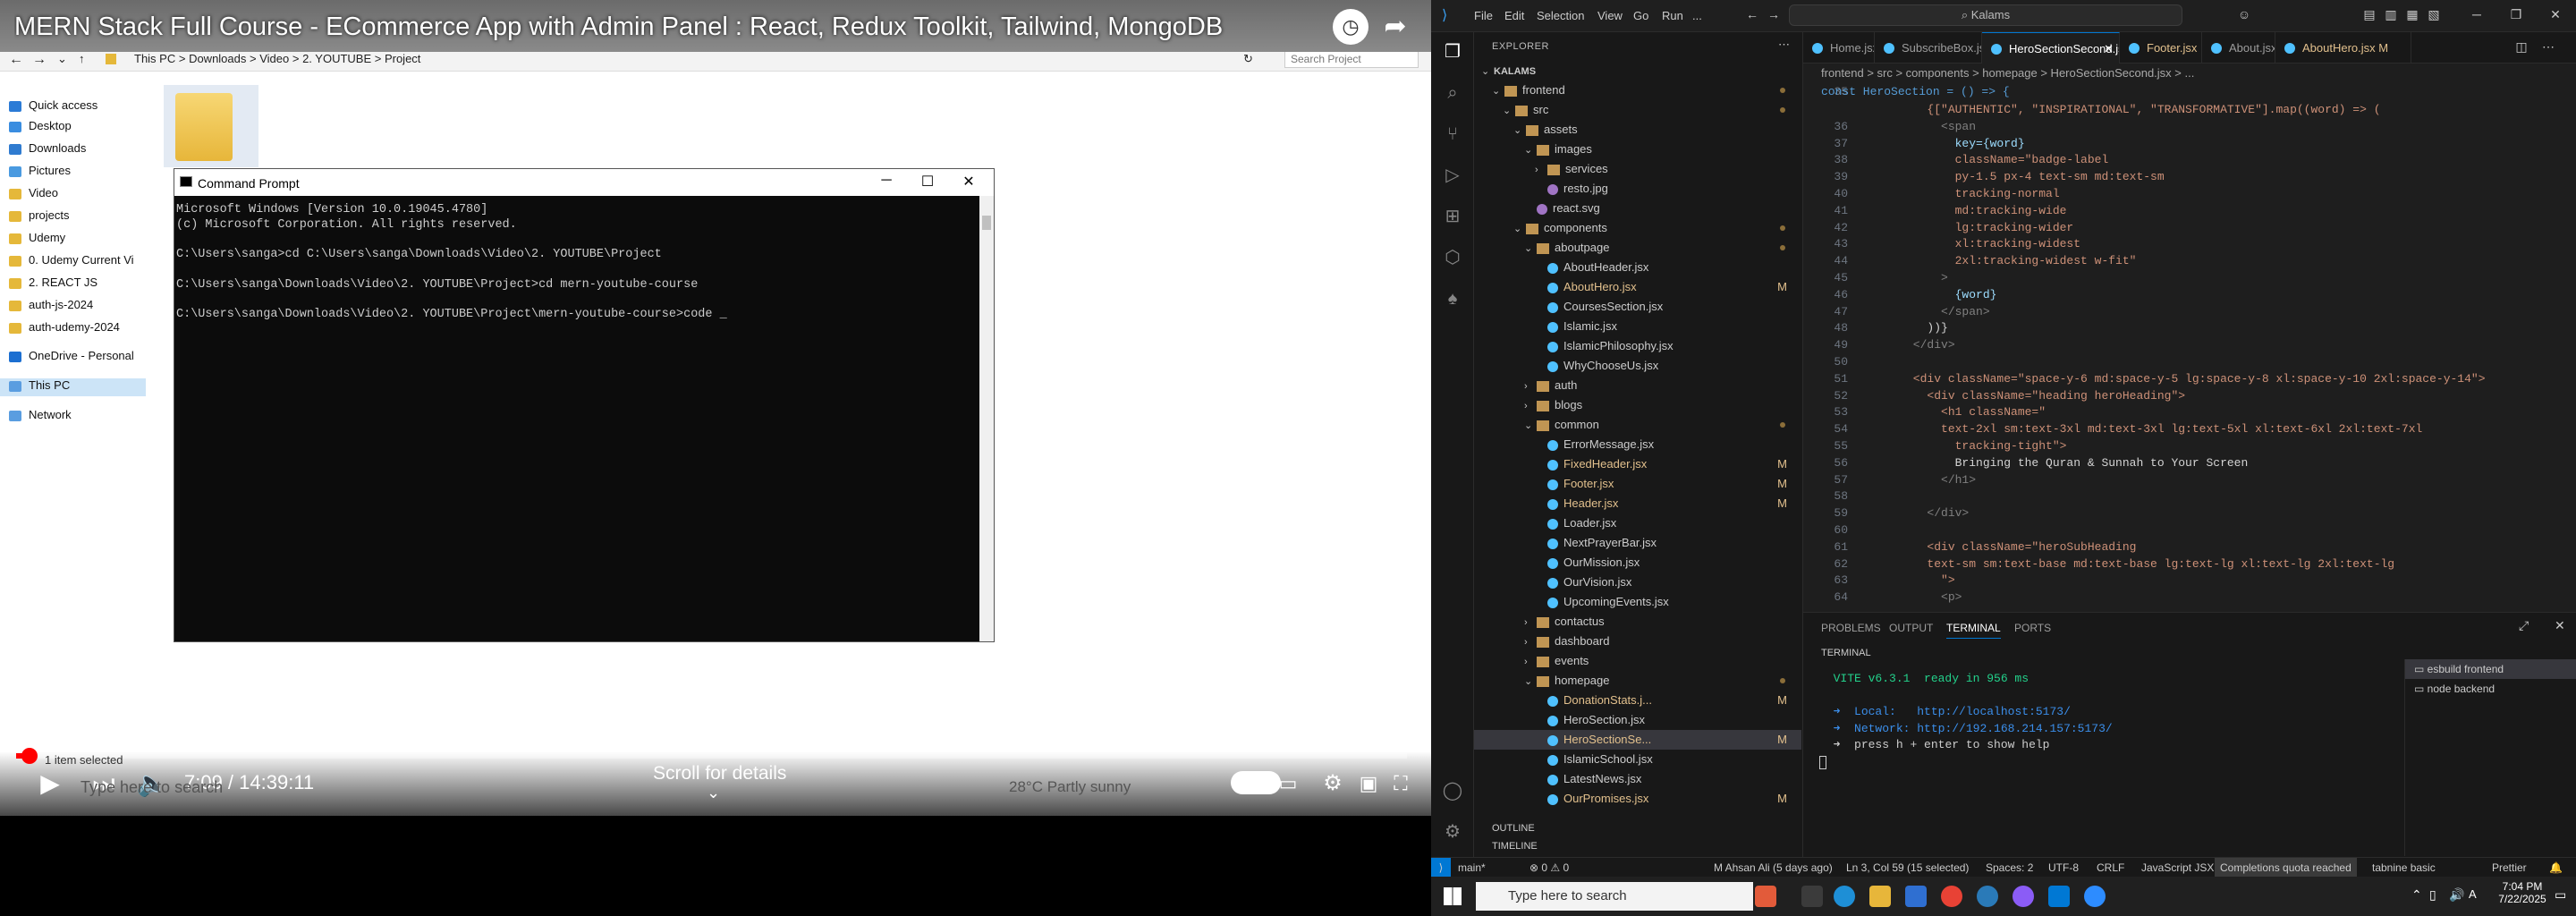  What do you see at coordinates (2161, 48) in the screenshot?
I see `tab-footer: Footer.jsx M` at bounding box center [2161, 48].